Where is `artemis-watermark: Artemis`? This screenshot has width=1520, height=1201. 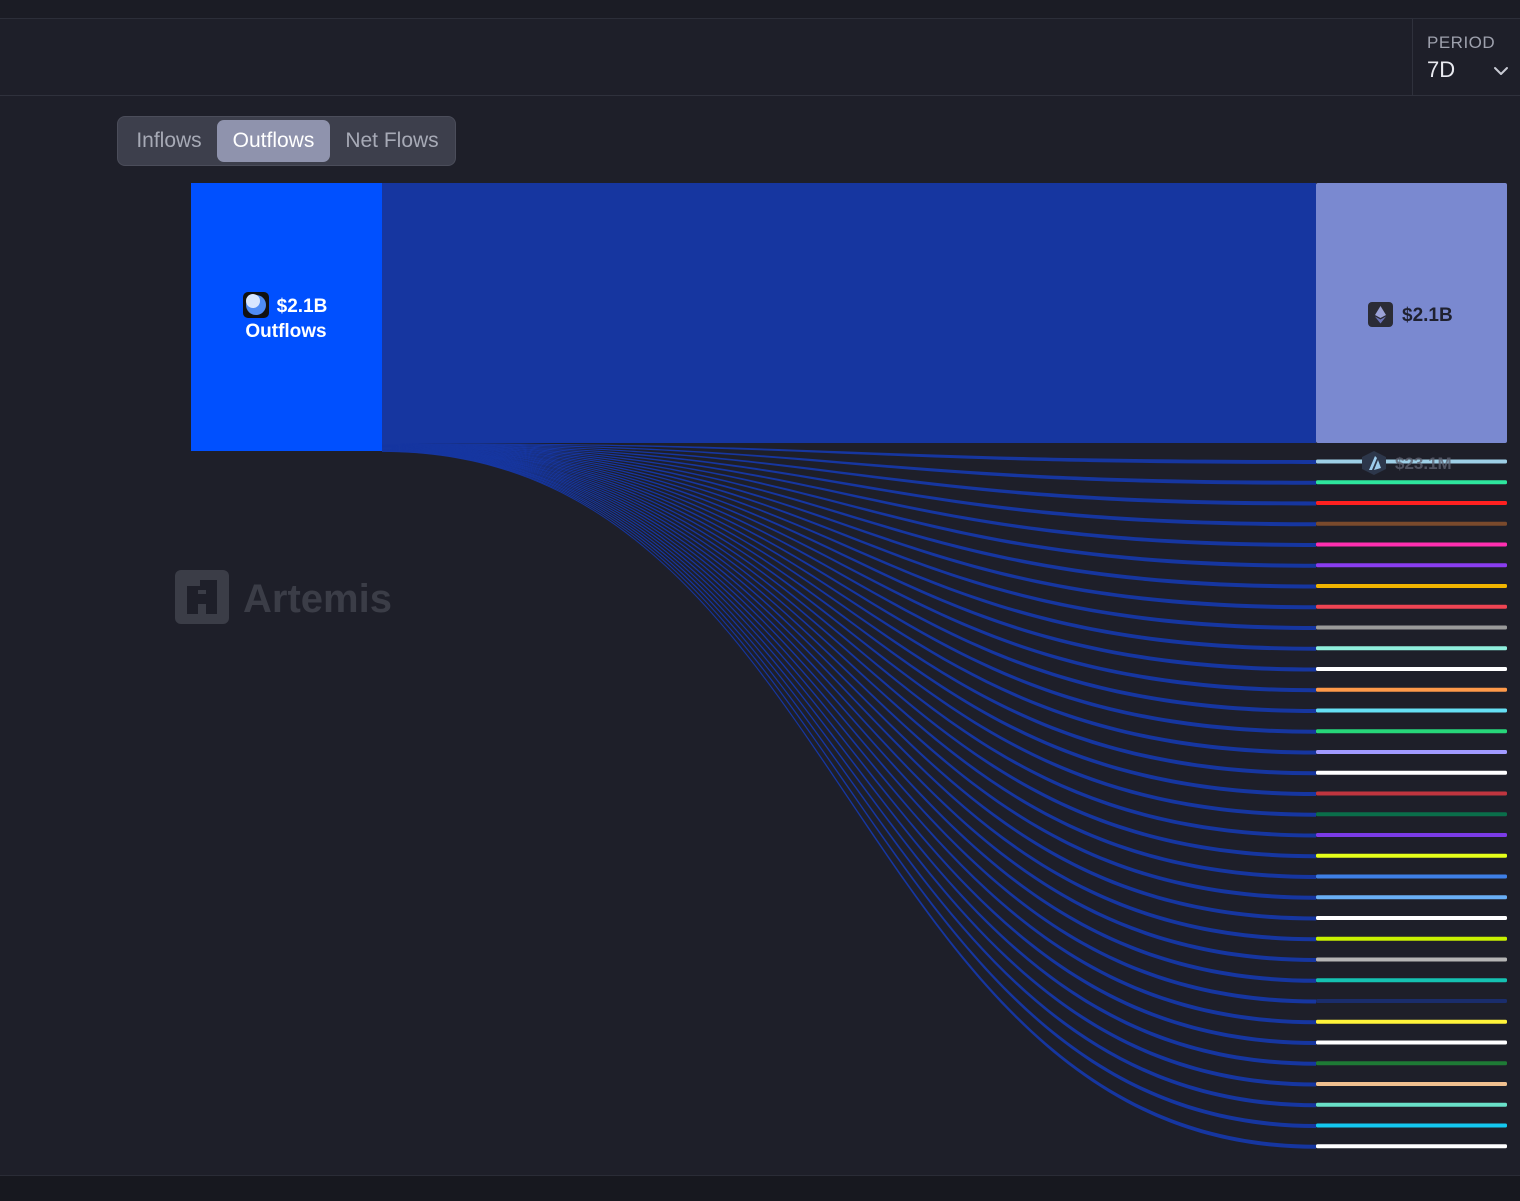 artemis-watermark: Artemis is located at coordinates (283, 597).